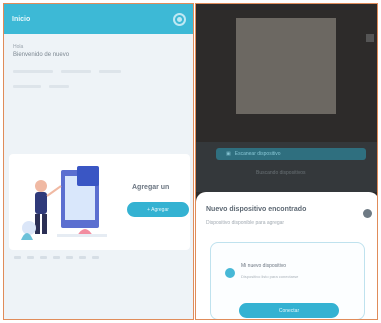  What do you see at coordinates (286, 66) in the screenshot?
I see `scan-frame` at bounding box center [286, 66].